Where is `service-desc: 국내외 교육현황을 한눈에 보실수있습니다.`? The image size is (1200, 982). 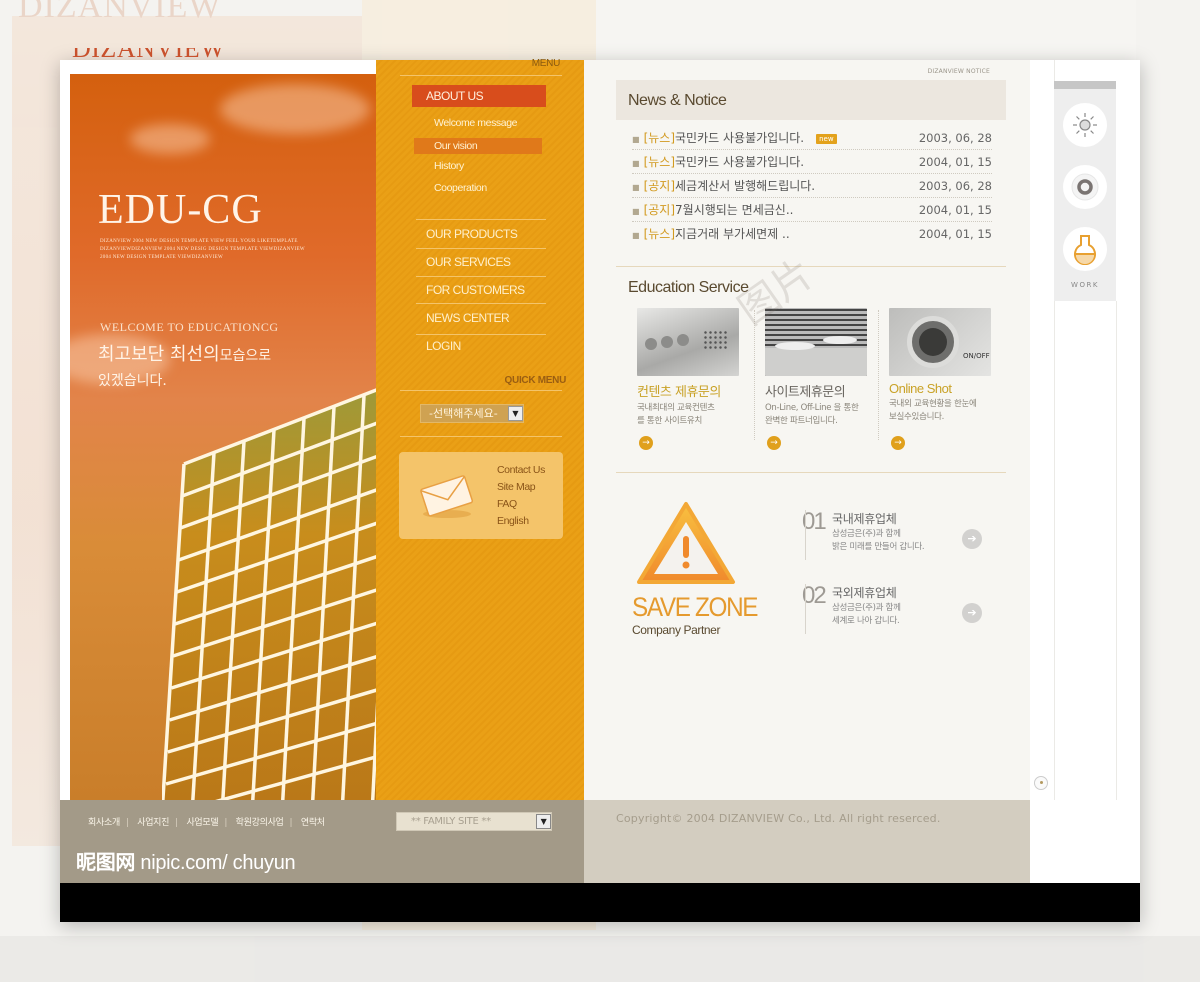 service-desc: 국내외 교육현황을 한눈에 보실수있습니다. is located at coordinates (933, 410).